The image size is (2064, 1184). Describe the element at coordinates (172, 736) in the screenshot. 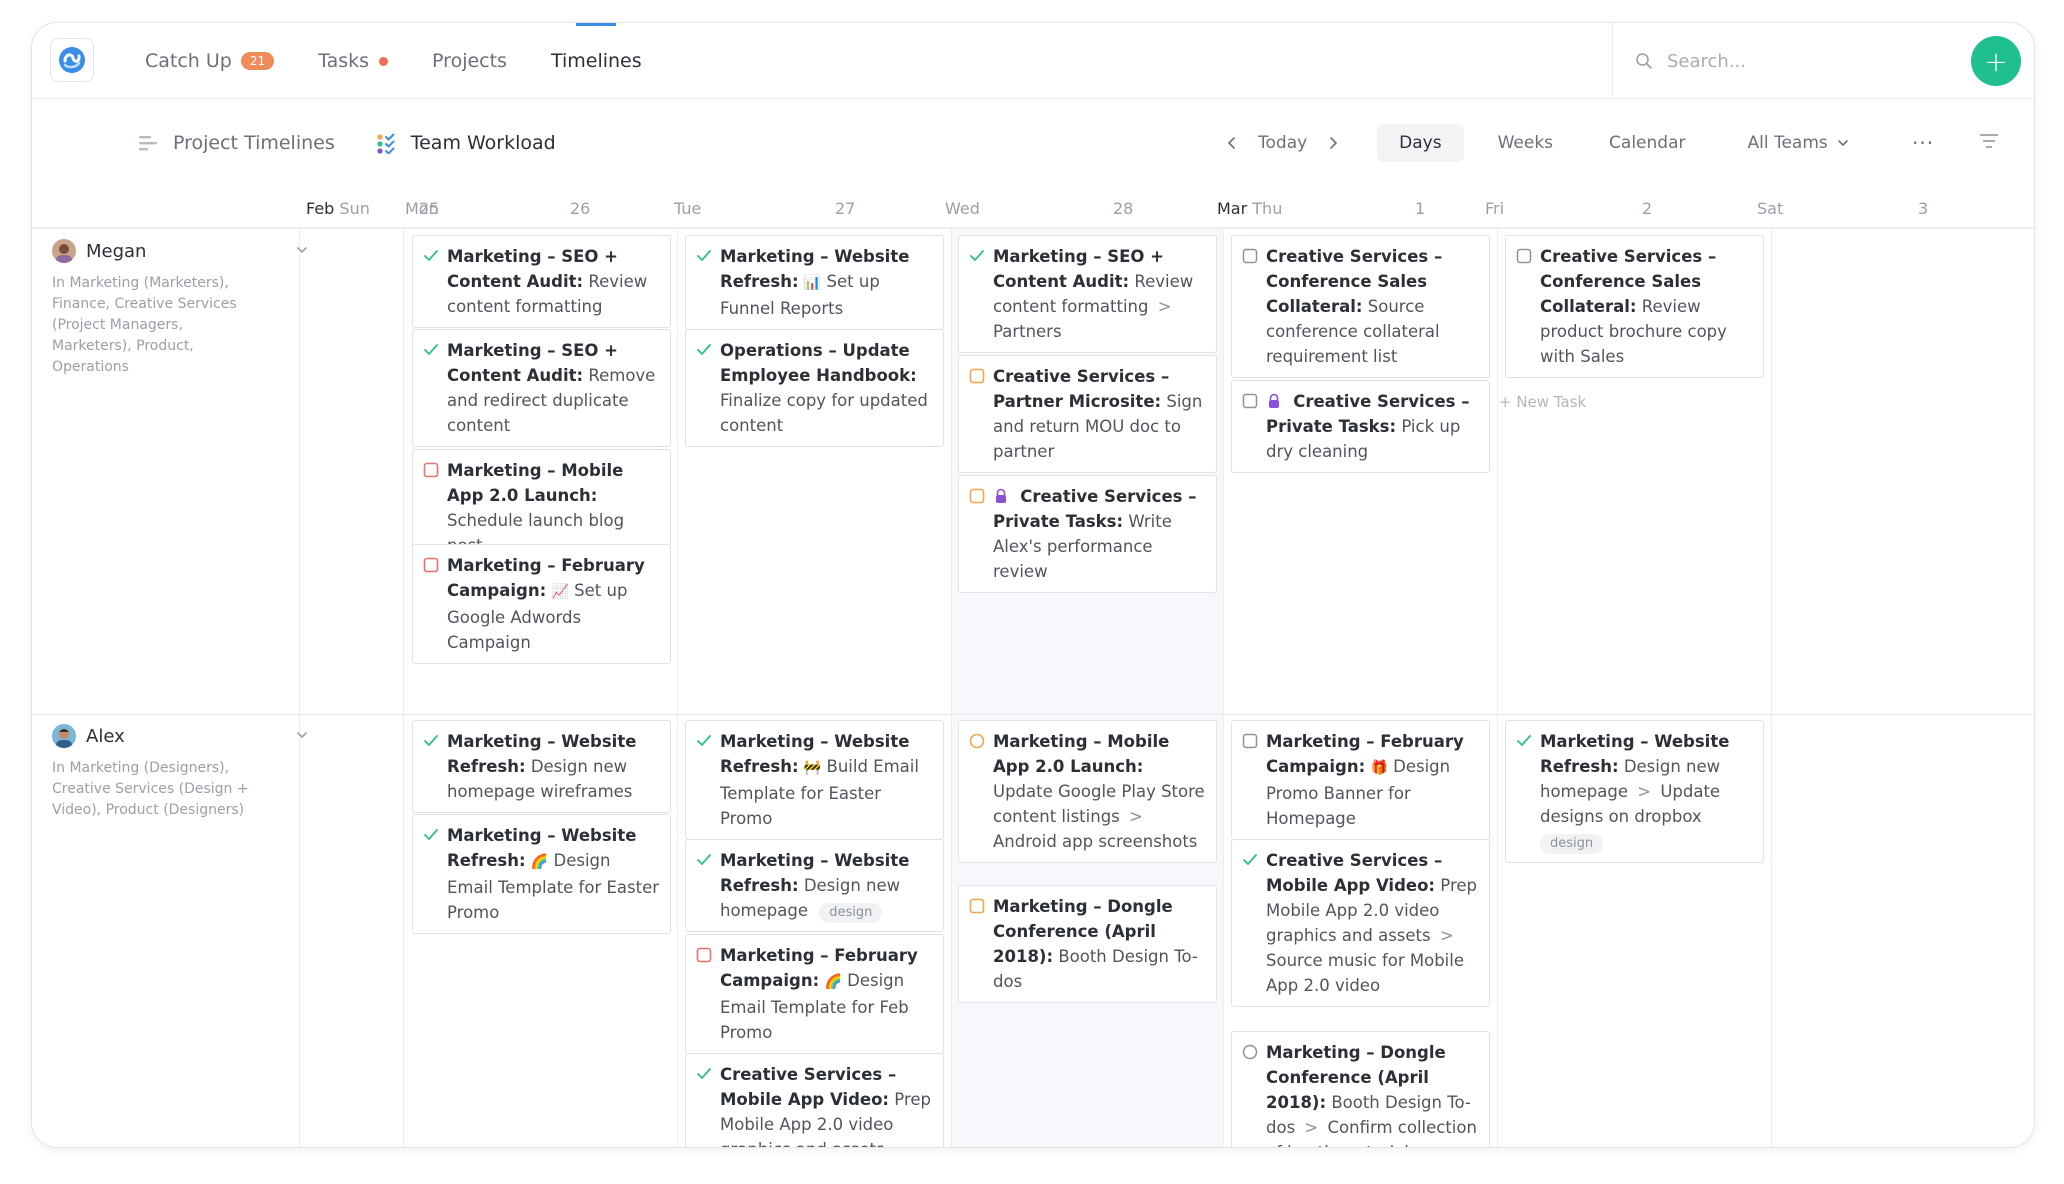

I see `person-name-row: Alex` at that location.